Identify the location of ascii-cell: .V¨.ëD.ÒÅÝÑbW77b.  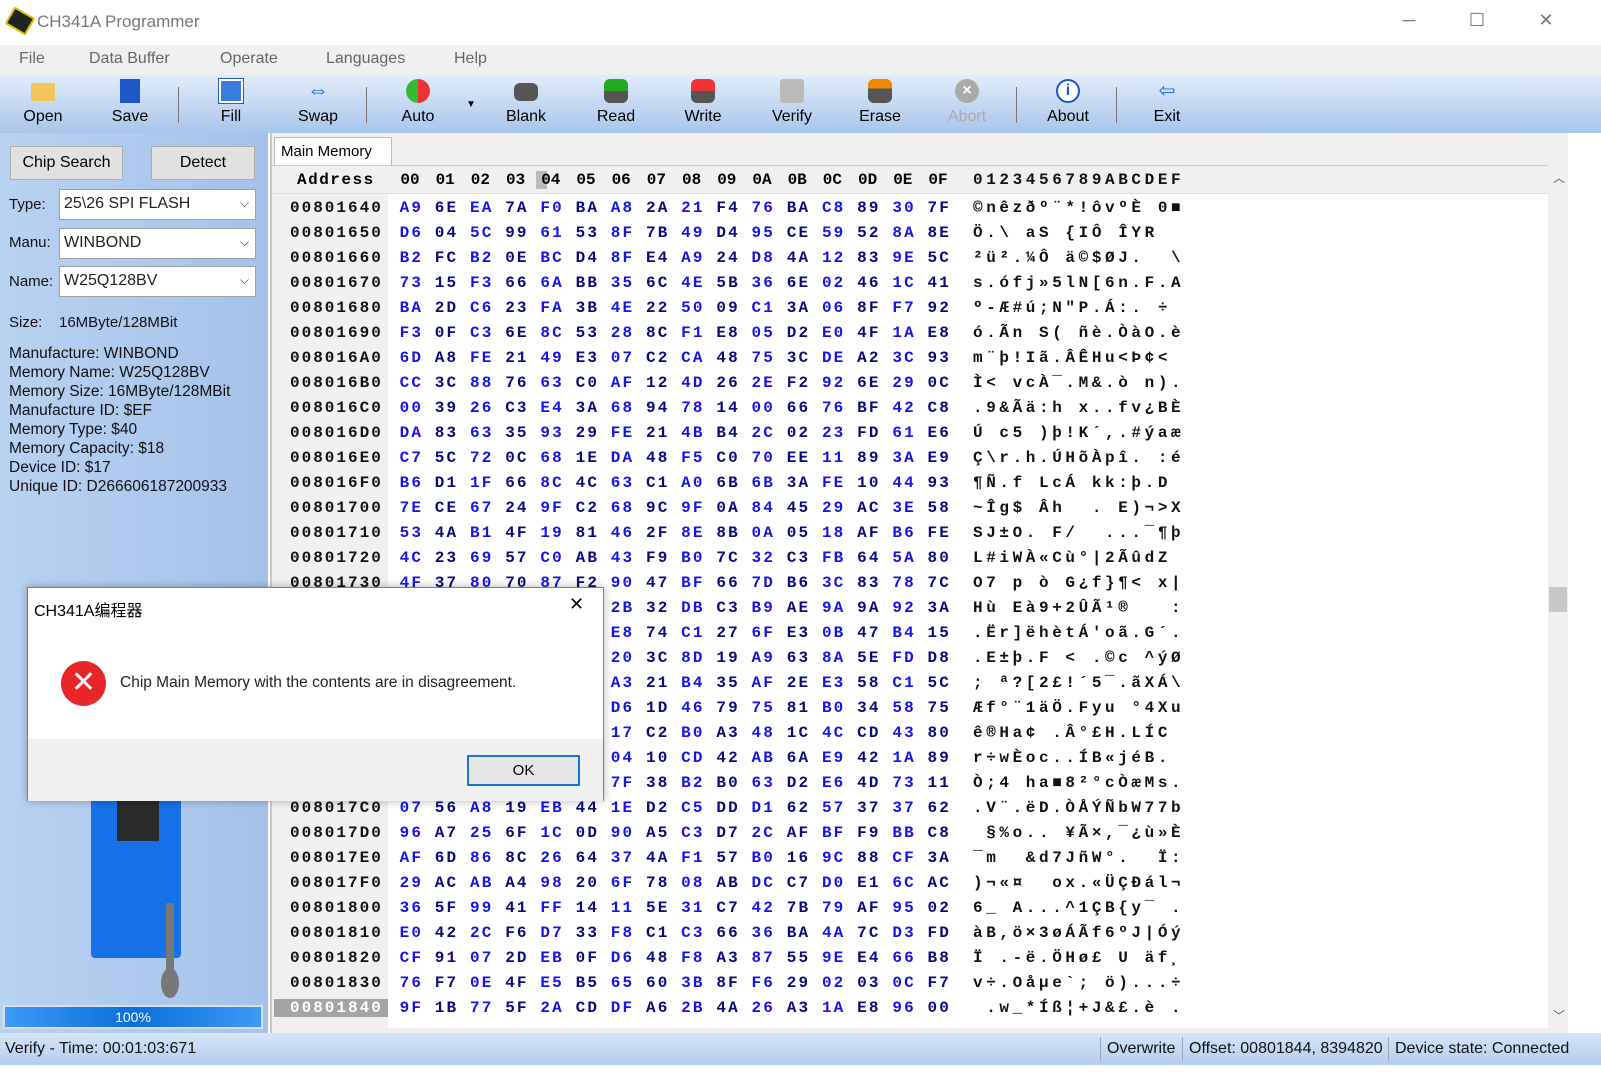
(1078, 808).